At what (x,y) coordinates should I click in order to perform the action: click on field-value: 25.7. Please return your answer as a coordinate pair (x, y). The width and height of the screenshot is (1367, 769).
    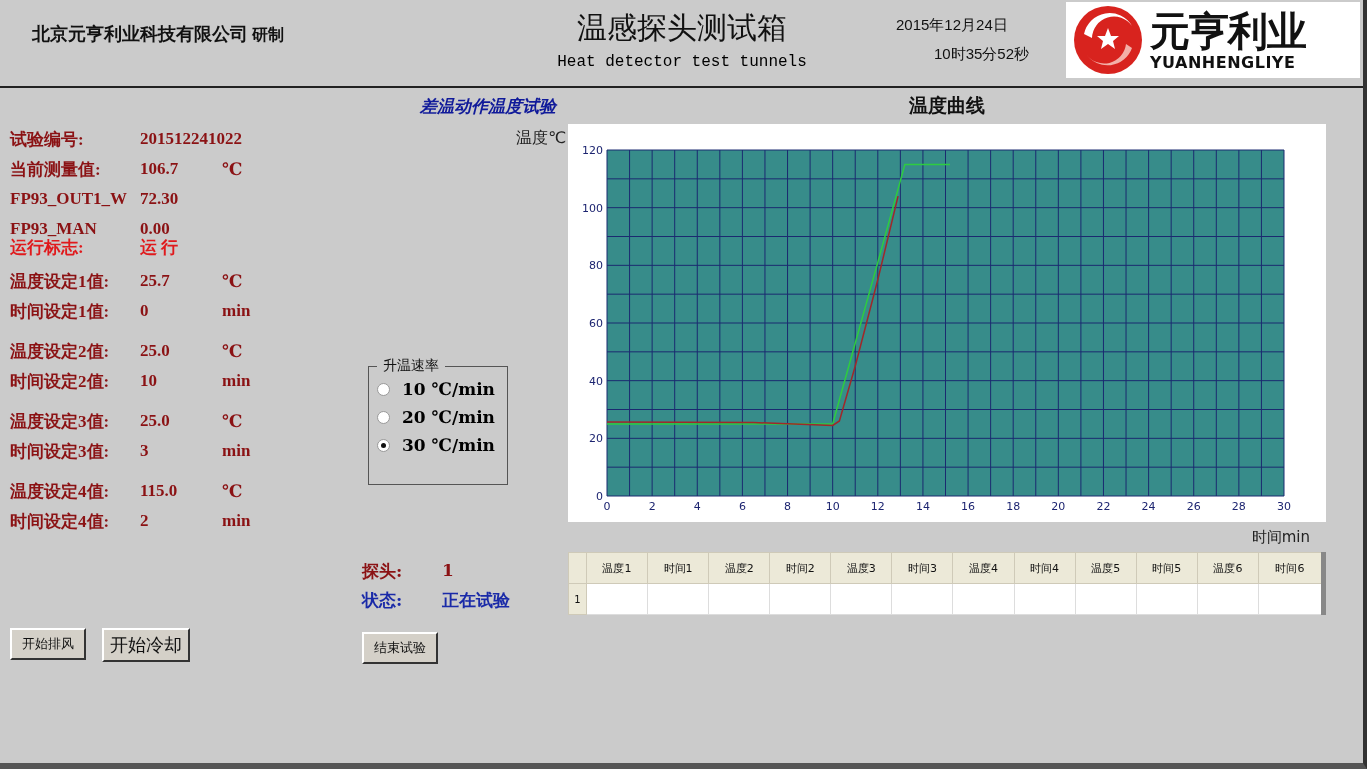
    Looking at the image, I should click on (155, 281).